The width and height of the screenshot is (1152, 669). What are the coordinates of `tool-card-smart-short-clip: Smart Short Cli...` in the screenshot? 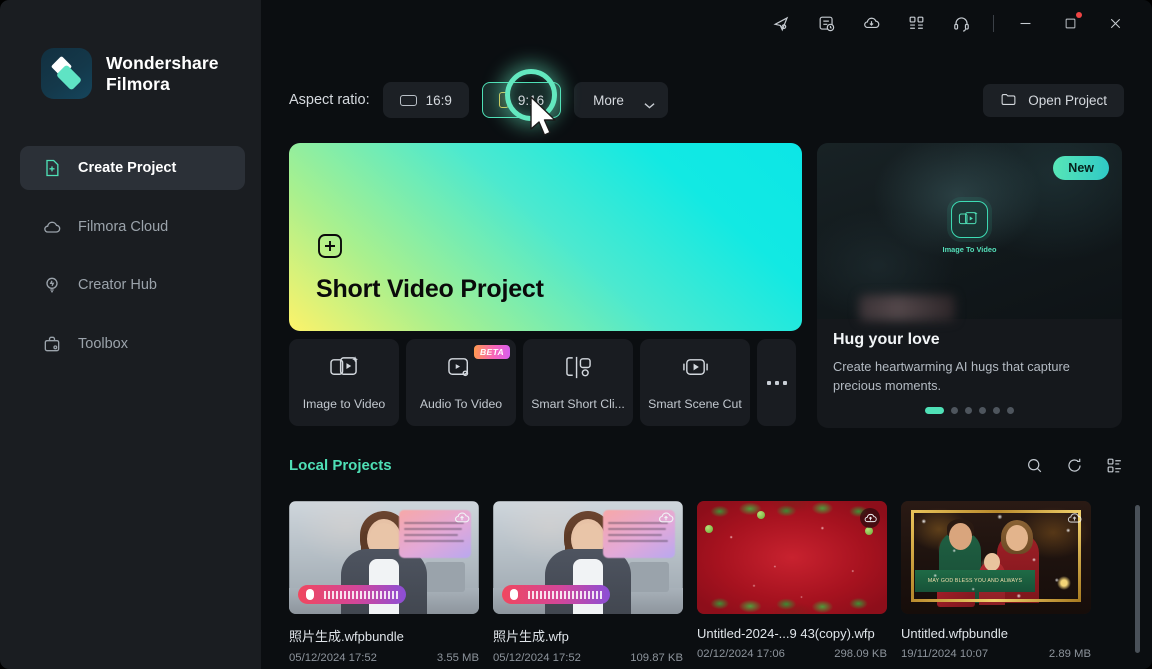 It's located at (578, 382).